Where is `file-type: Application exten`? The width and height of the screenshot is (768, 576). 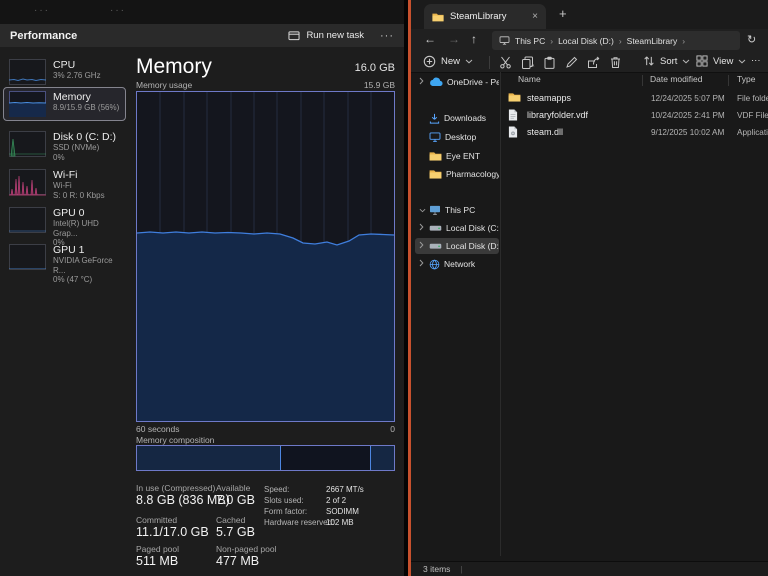
file-type: Application exten is located at coordinates (752, 132).